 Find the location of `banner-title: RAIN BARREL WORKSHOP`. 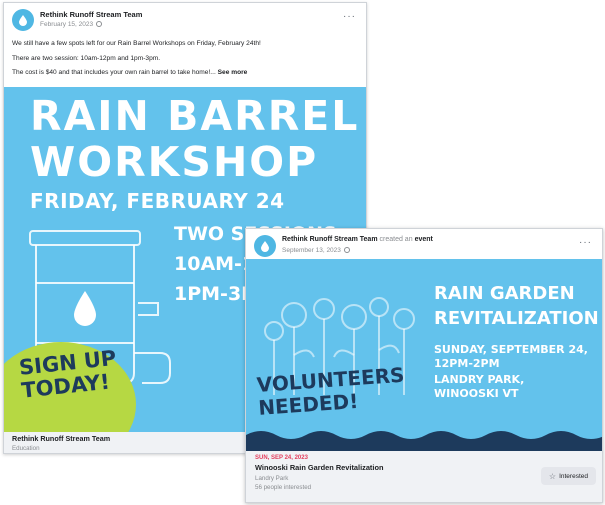

banner-title: RAIN BARREL WORKSHOP is located at coordinates (194, 139).